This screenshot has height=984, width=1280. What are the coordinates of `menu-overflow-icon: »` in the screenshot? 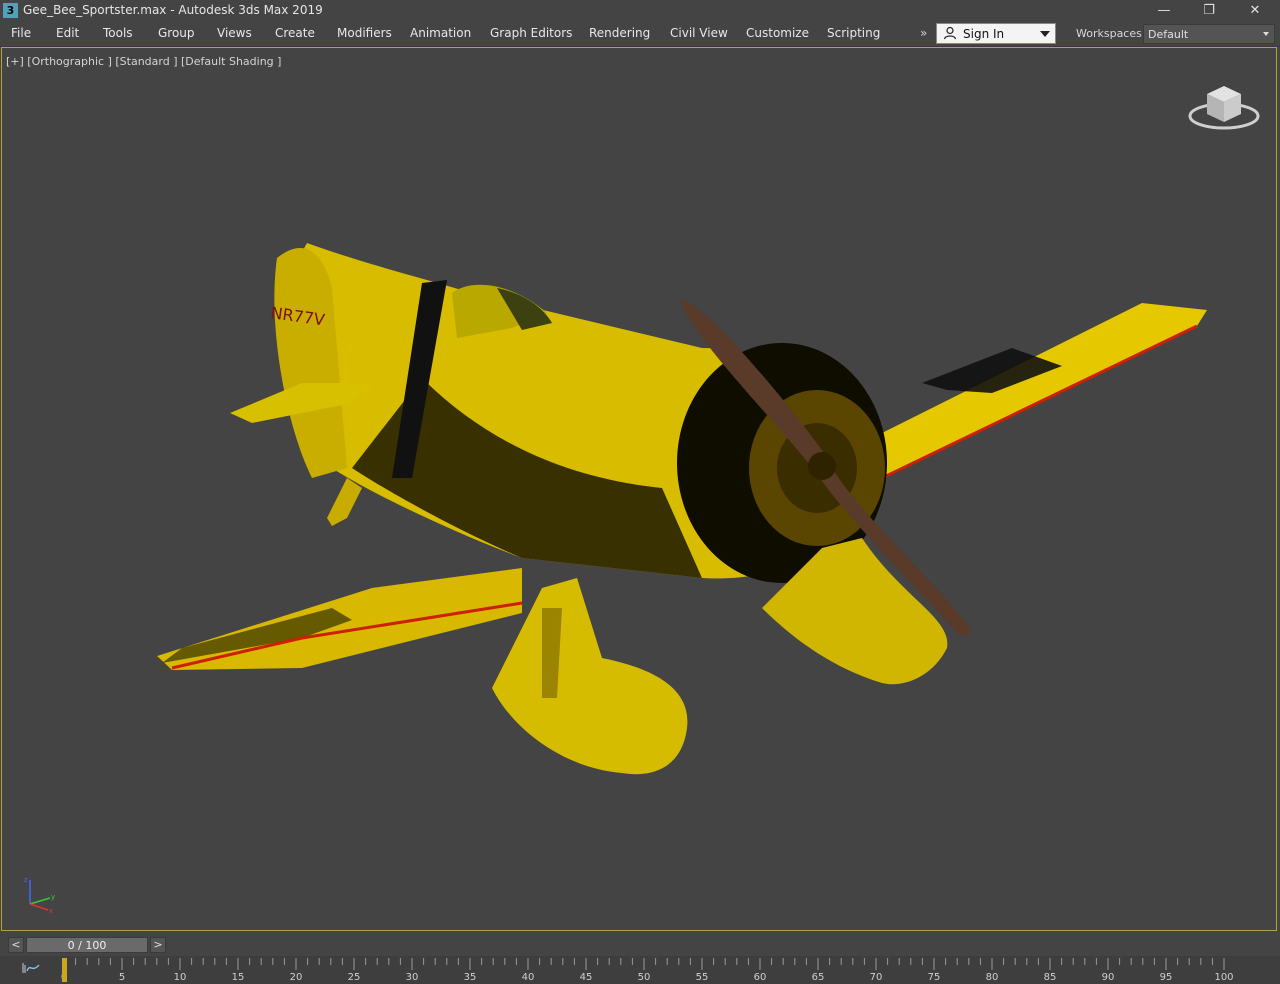 It's located at (923, 33).